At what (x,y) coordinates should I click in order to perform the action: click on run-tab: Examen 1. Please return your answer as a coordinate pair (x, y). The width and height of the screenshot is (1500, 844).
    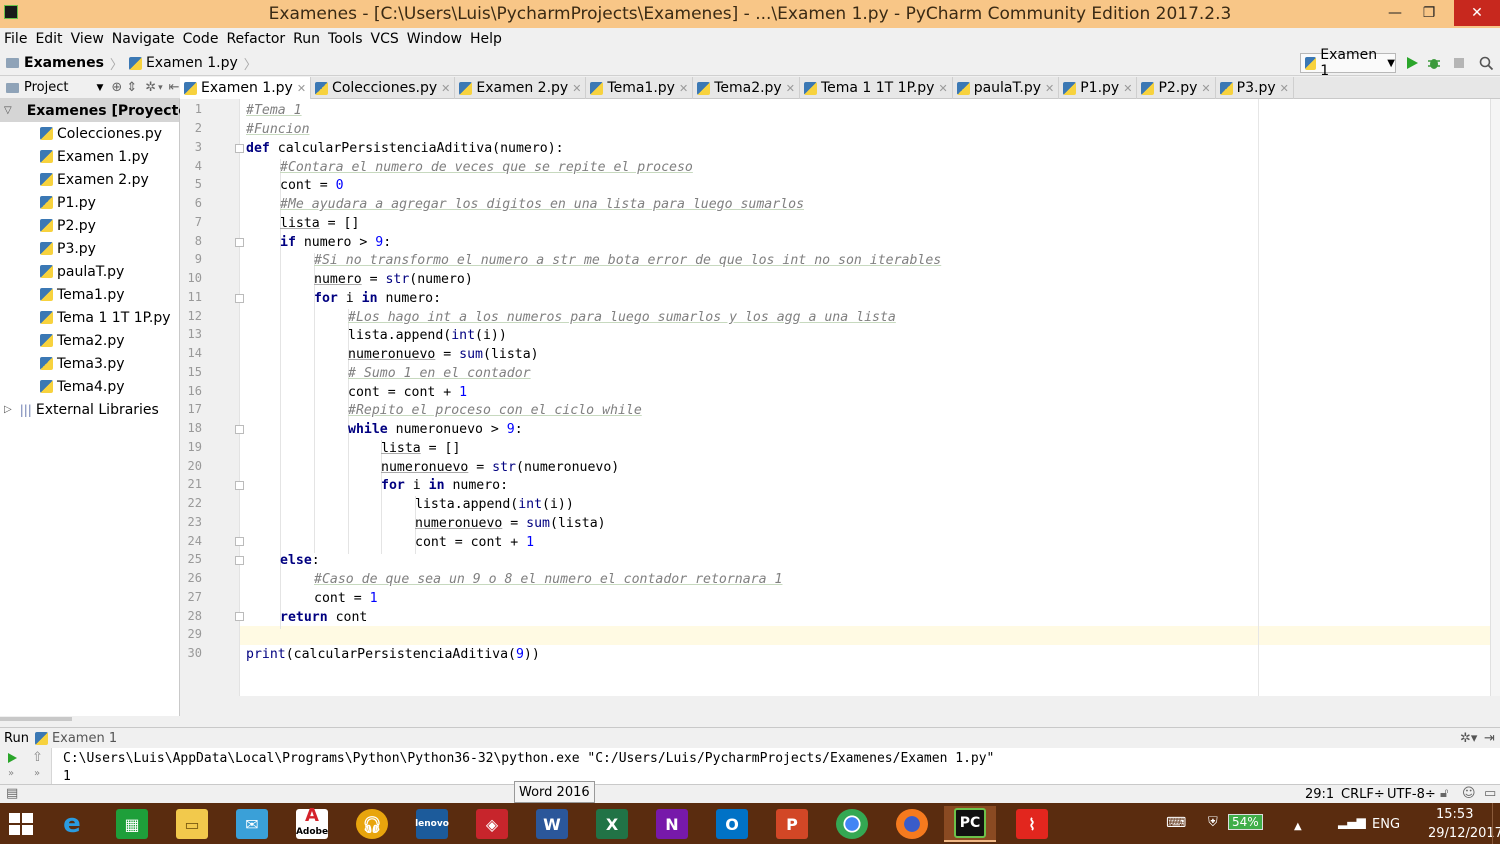
    Looking at the image, I should click on (84, 738).